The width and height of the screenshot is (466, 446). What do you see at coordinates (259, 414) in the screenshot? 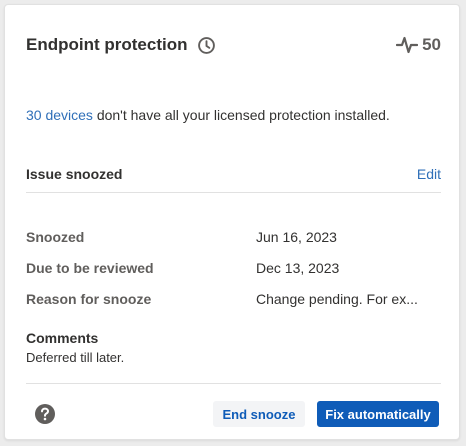
I see `end-snooze-button: End snooze` at bounding box center [259, 414].